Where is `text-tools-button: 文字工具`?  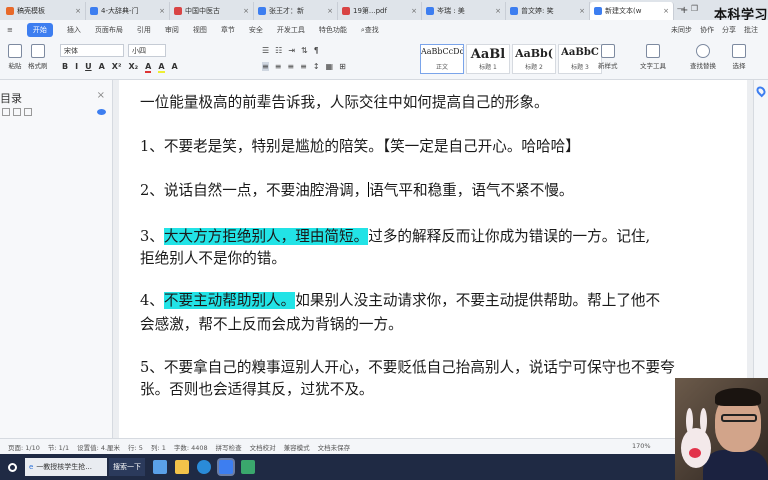 text-tools-button: 文字工具 is located at coordinates (653, 57).